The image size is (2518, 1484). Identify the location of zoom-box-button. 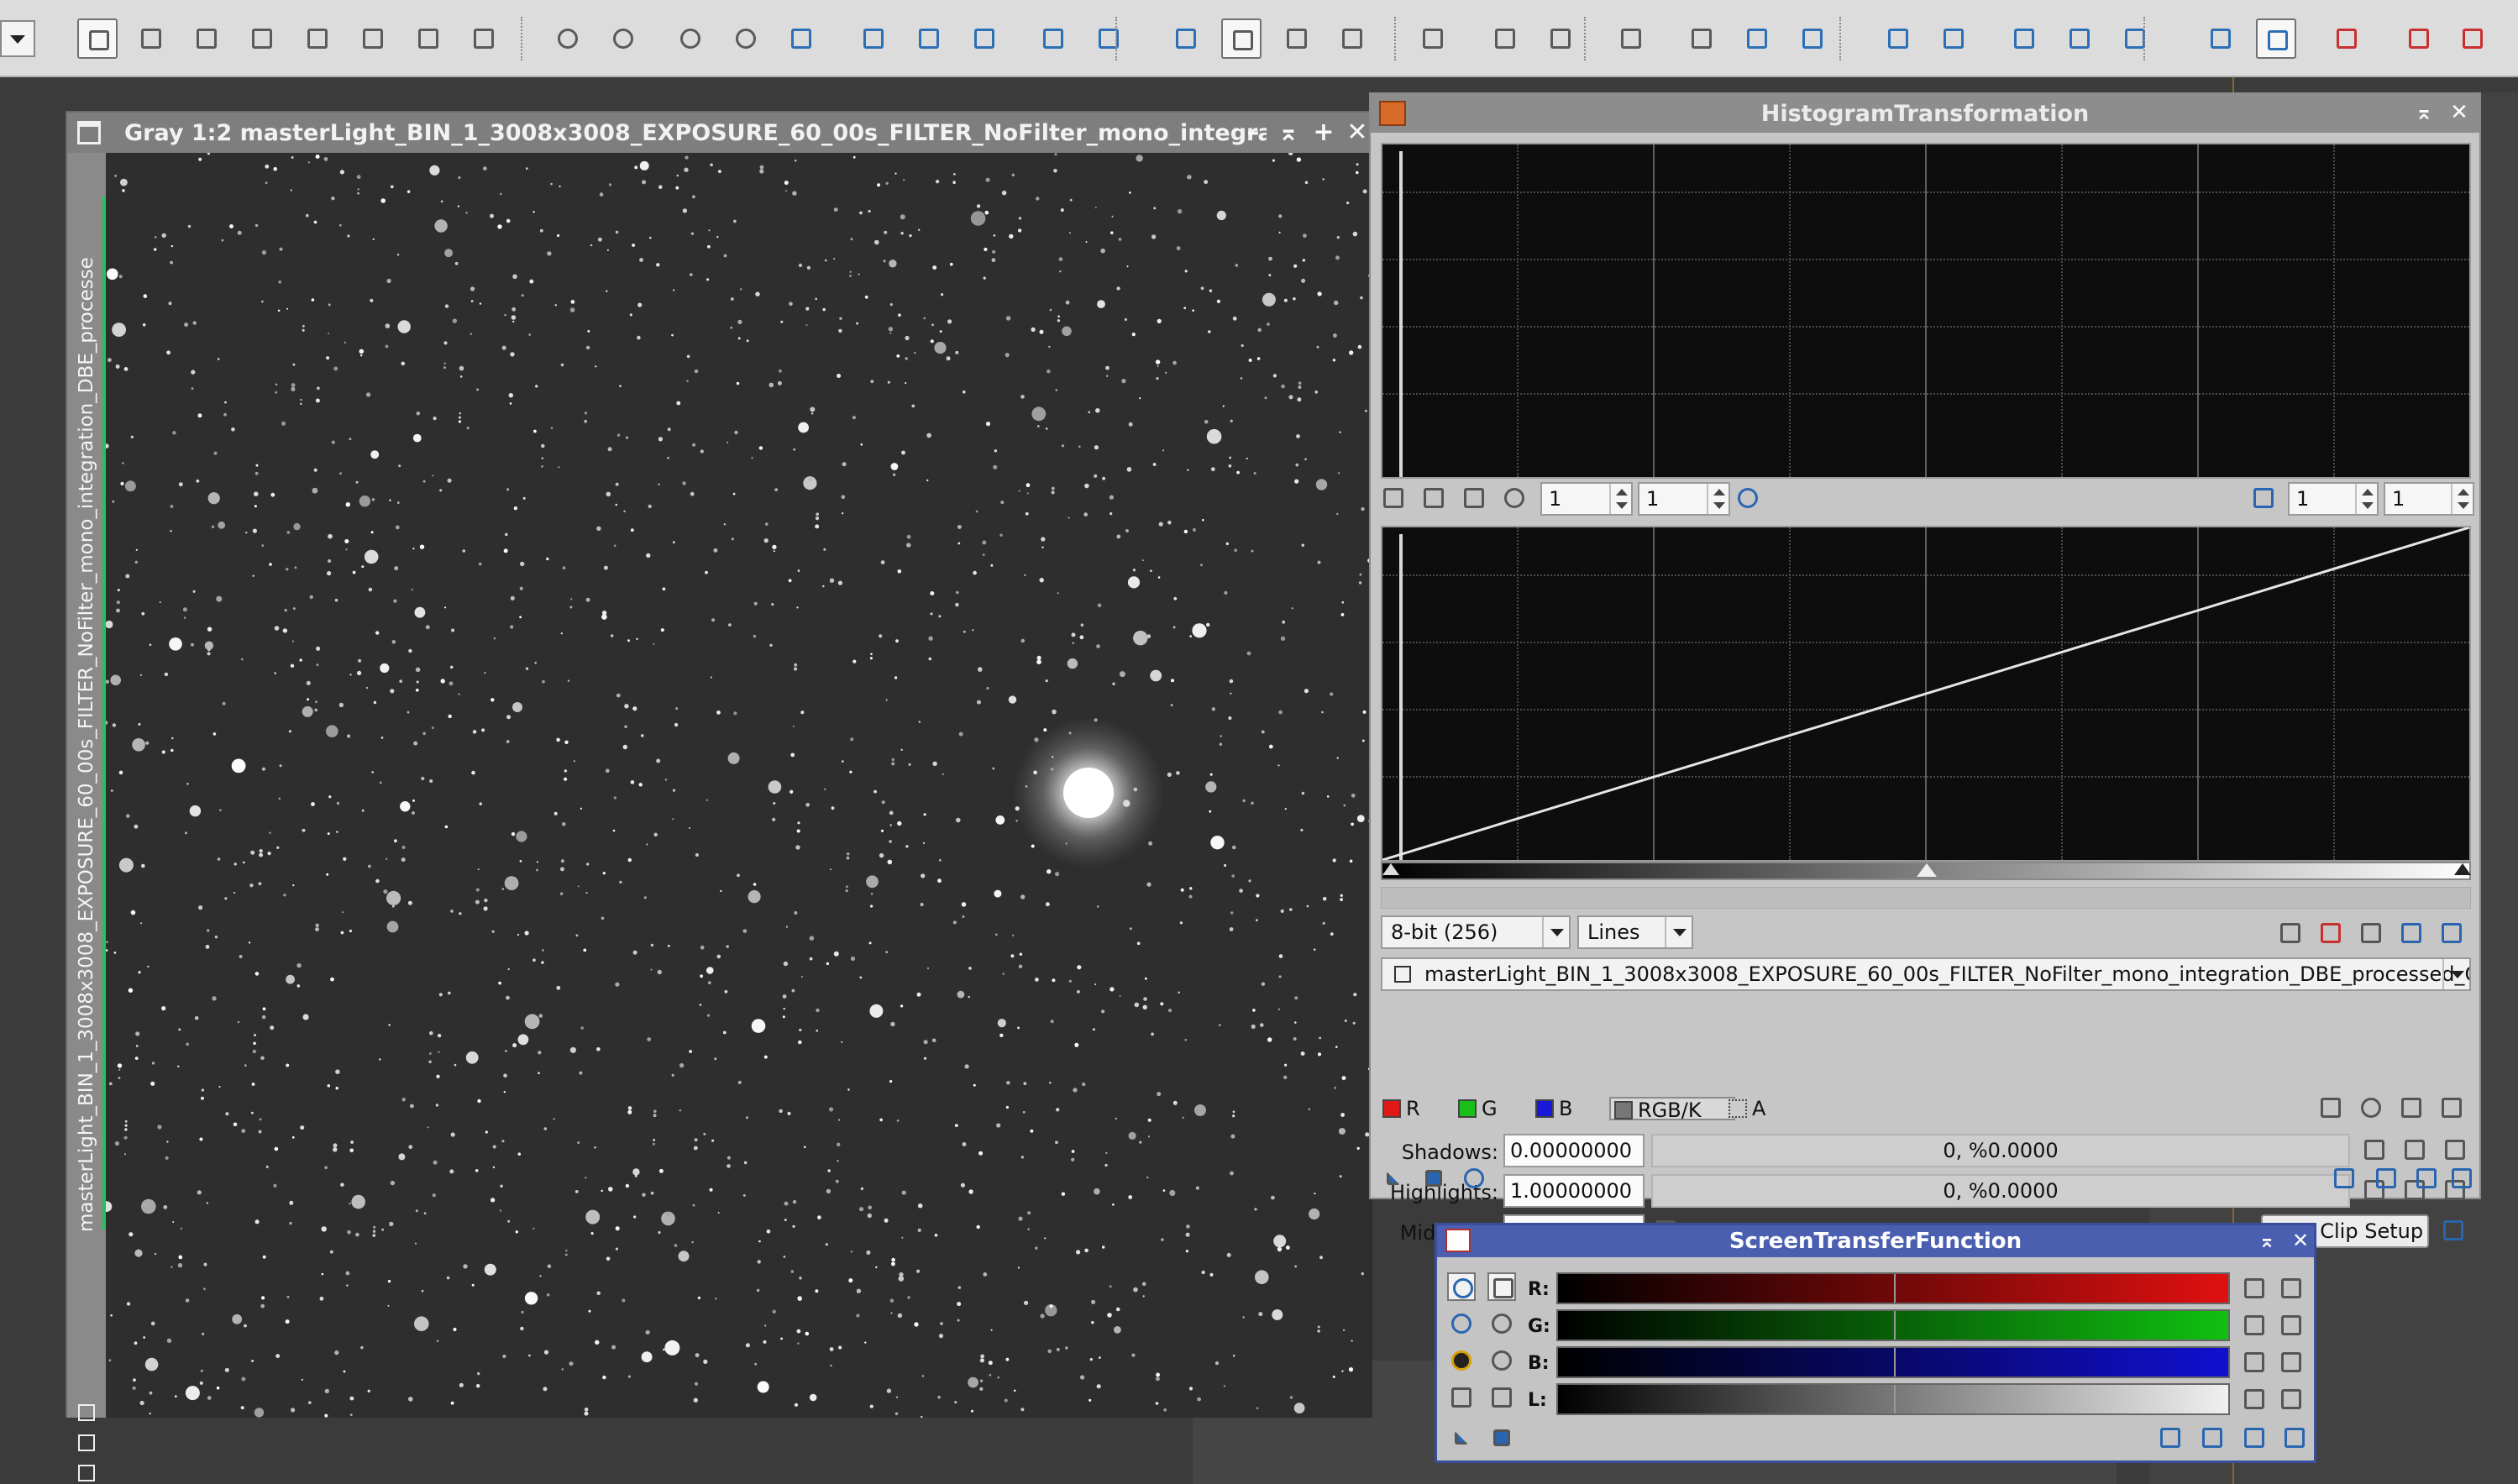
(801, 39).